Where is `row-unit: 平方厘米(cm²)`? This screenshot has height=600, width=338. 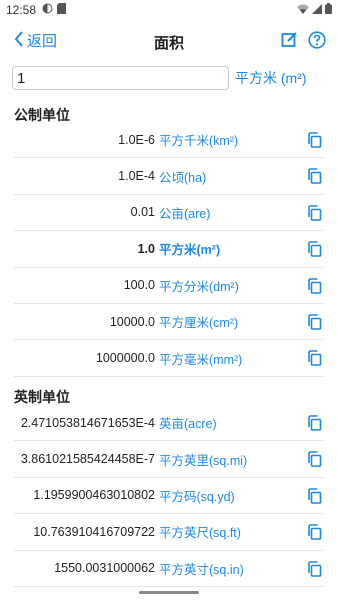 row-unit: 平方厘米(cm²) is located at coordinates (199, 323).